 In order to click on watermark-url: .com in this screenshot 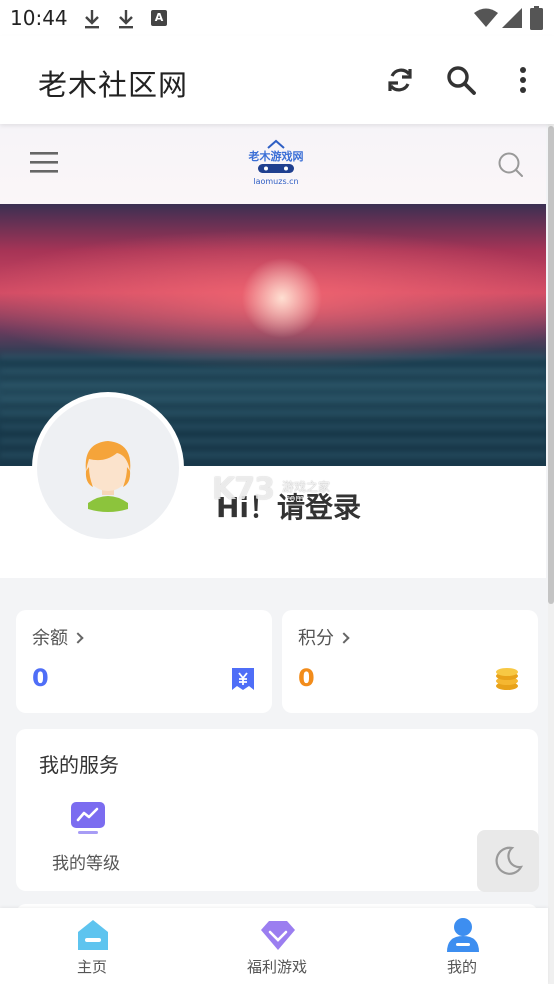, I will do `click(293, 499)`.